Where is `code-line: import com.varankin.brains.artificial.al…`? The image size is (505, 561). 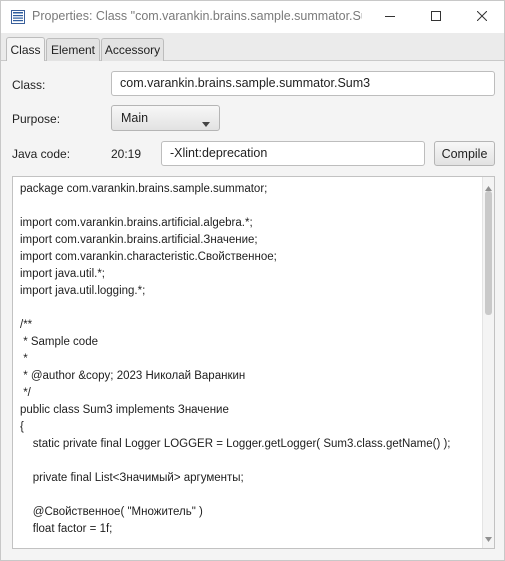
code-line: import com.varankin.brains.artificial.al… is located at coordinates (136, 223).